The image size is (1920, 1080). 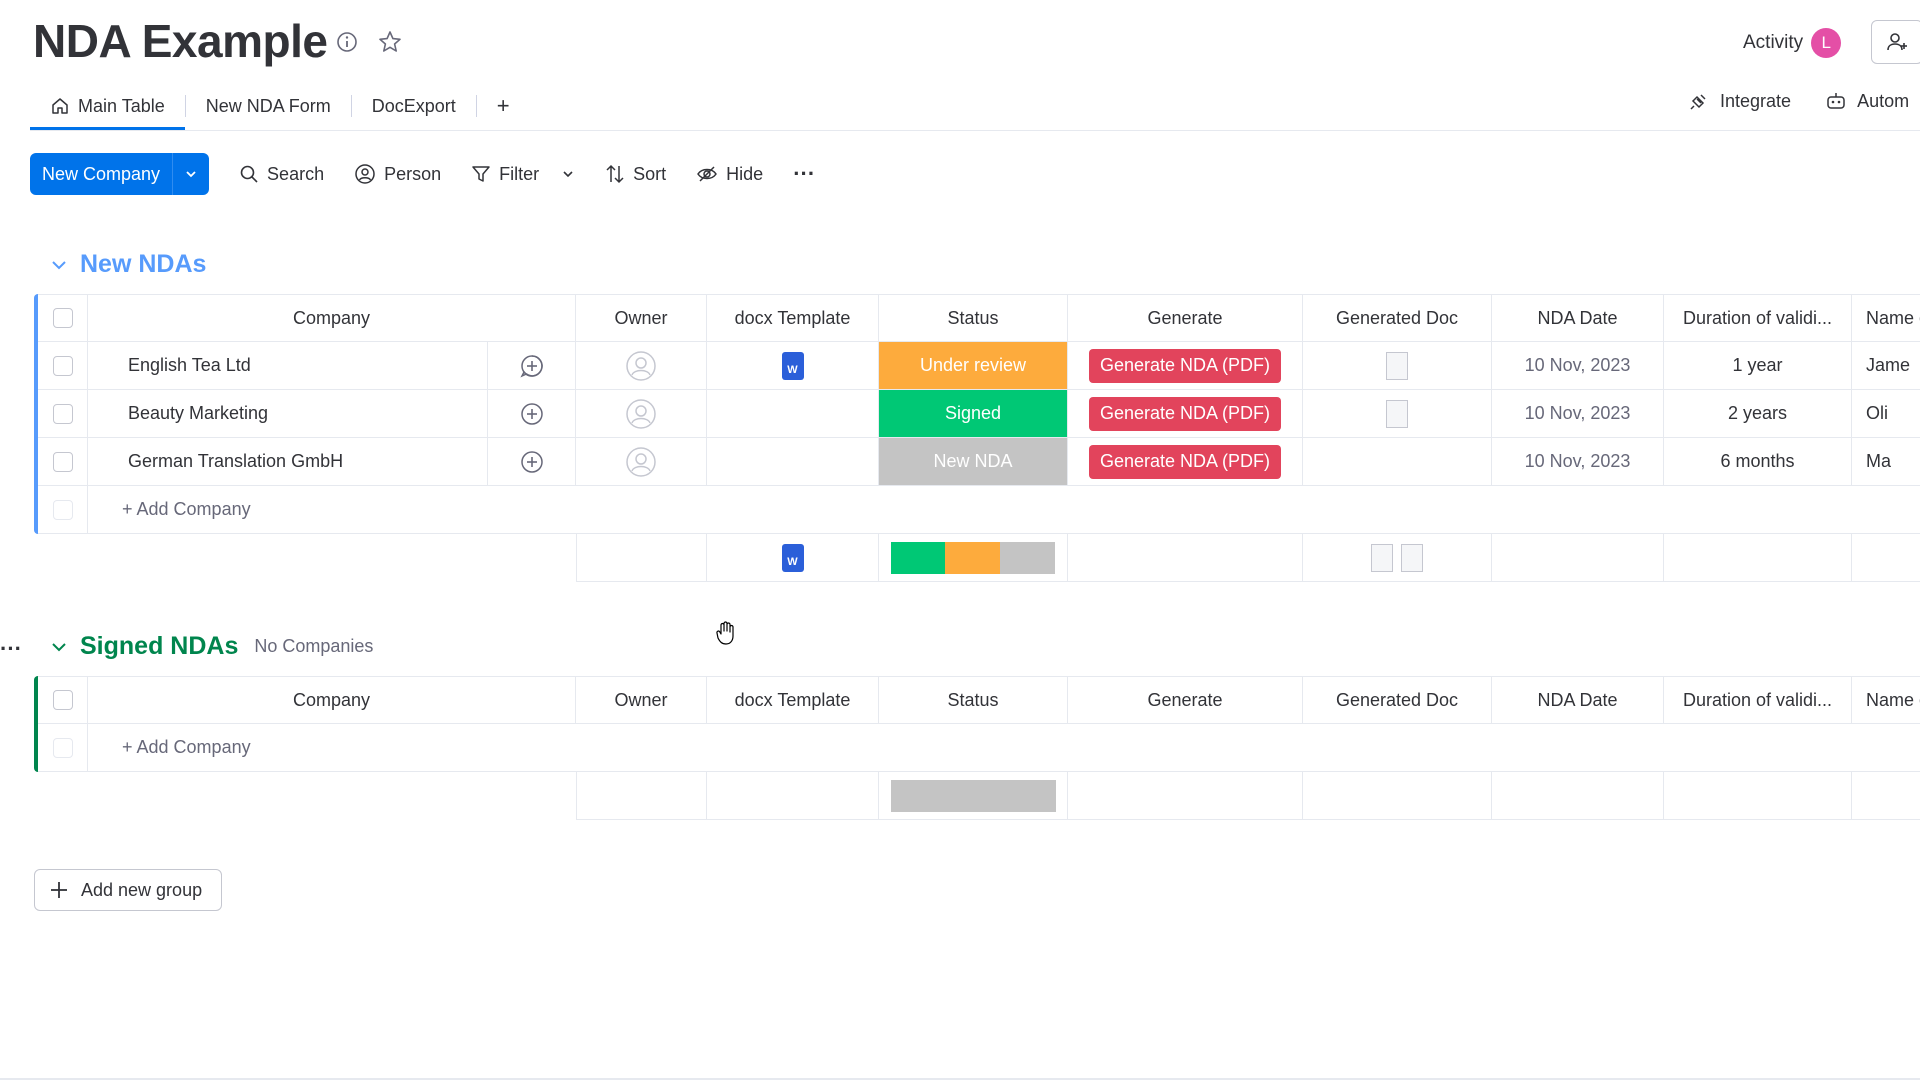 What do you see at coordinates (635, 174) in the screenshot?
I see `sort-button: Sort` at bounding box center [635, 174].